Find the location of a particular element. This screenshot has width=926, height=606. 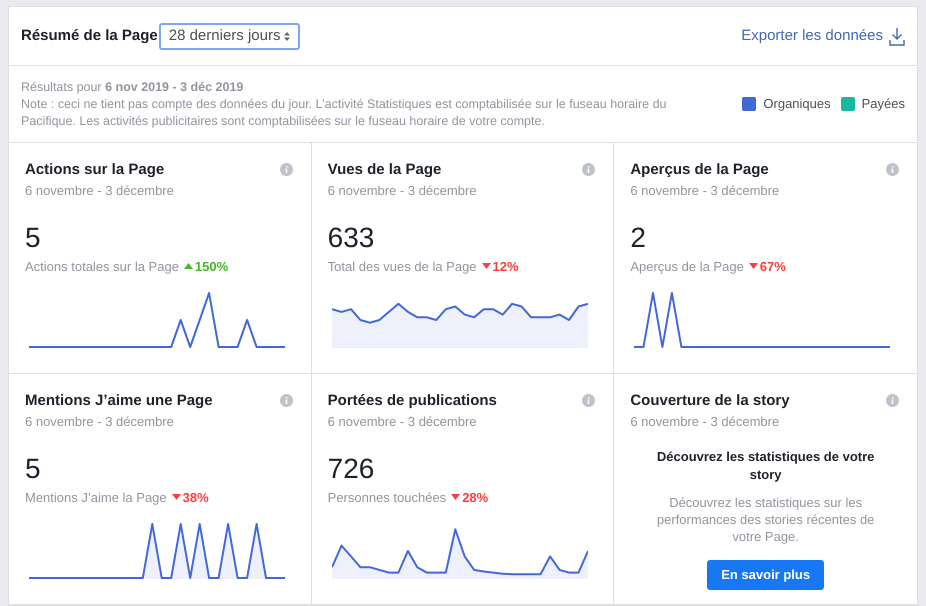

page-summary-title: Résumé de la Page is located at coordinates (89, 36).